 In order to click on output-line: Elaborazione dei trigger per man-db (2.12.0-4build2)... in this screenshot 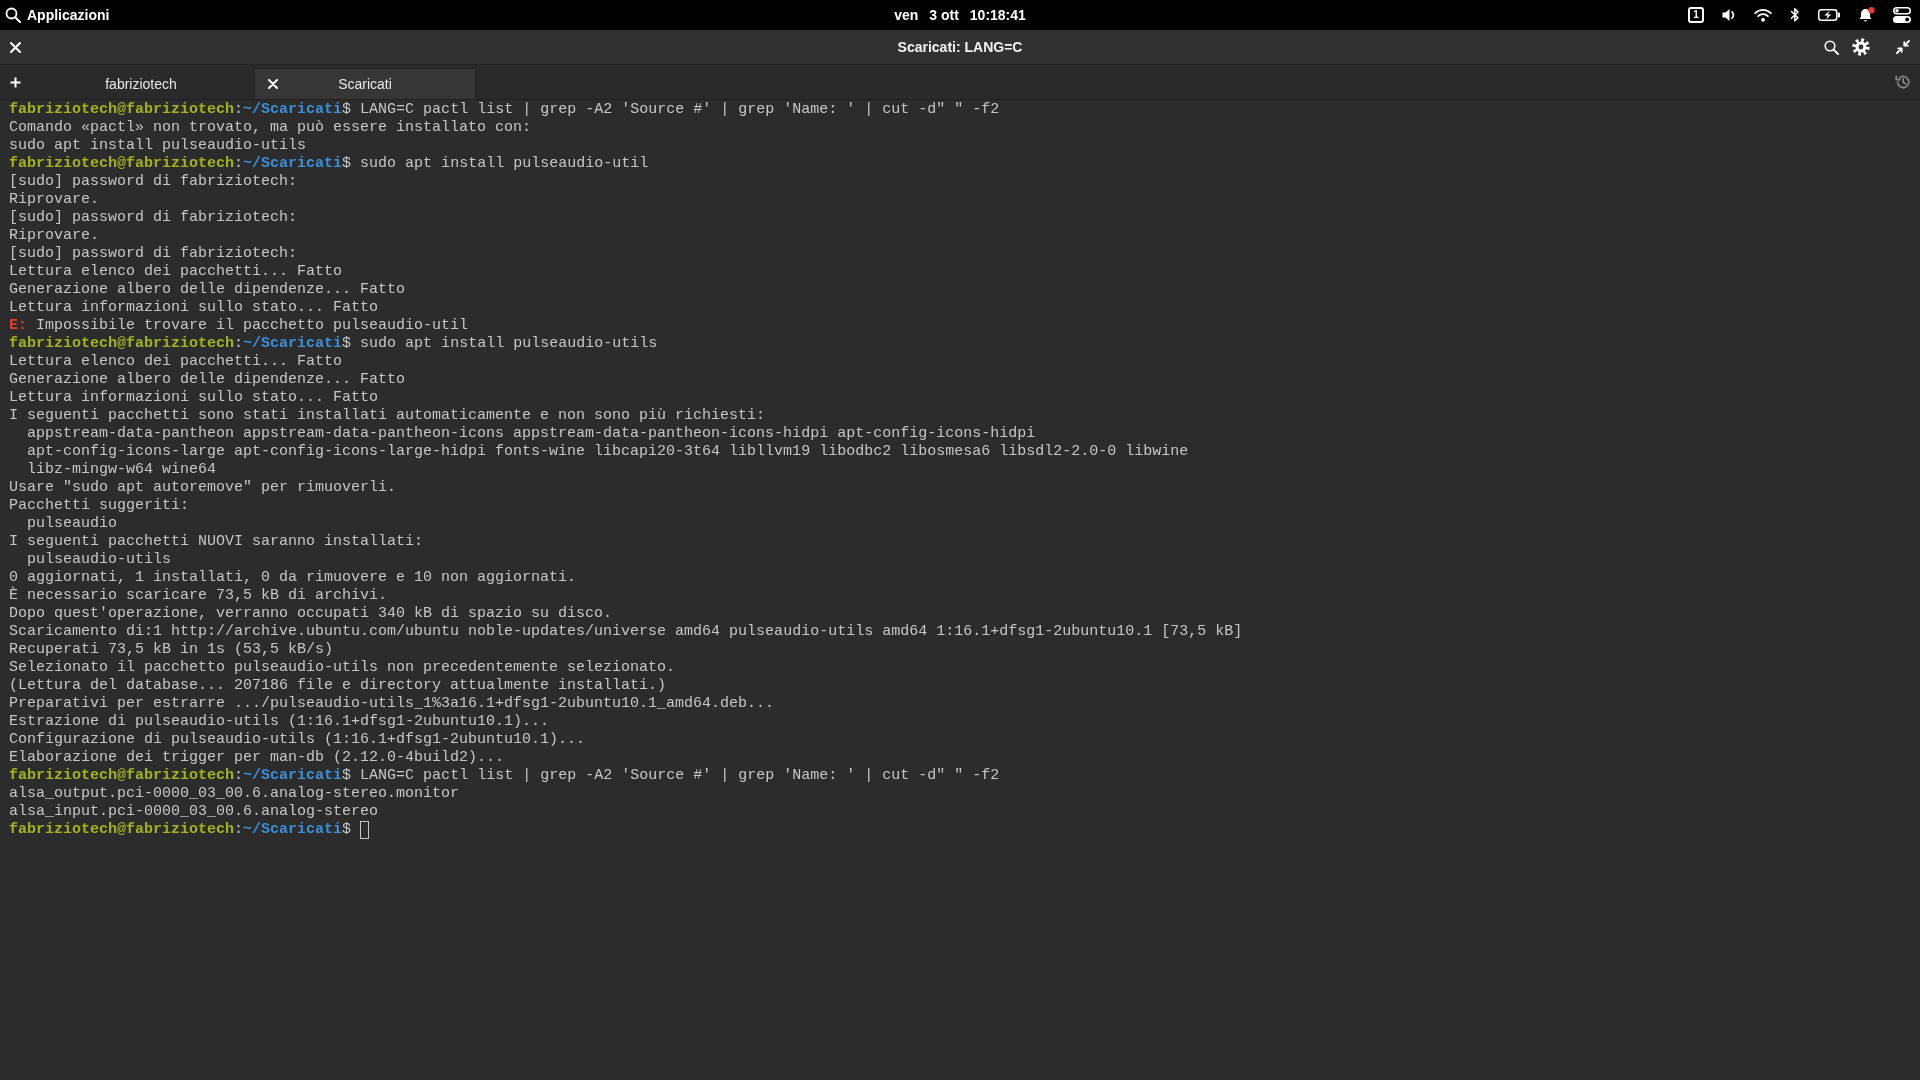, I will do `click(257, 758)`.